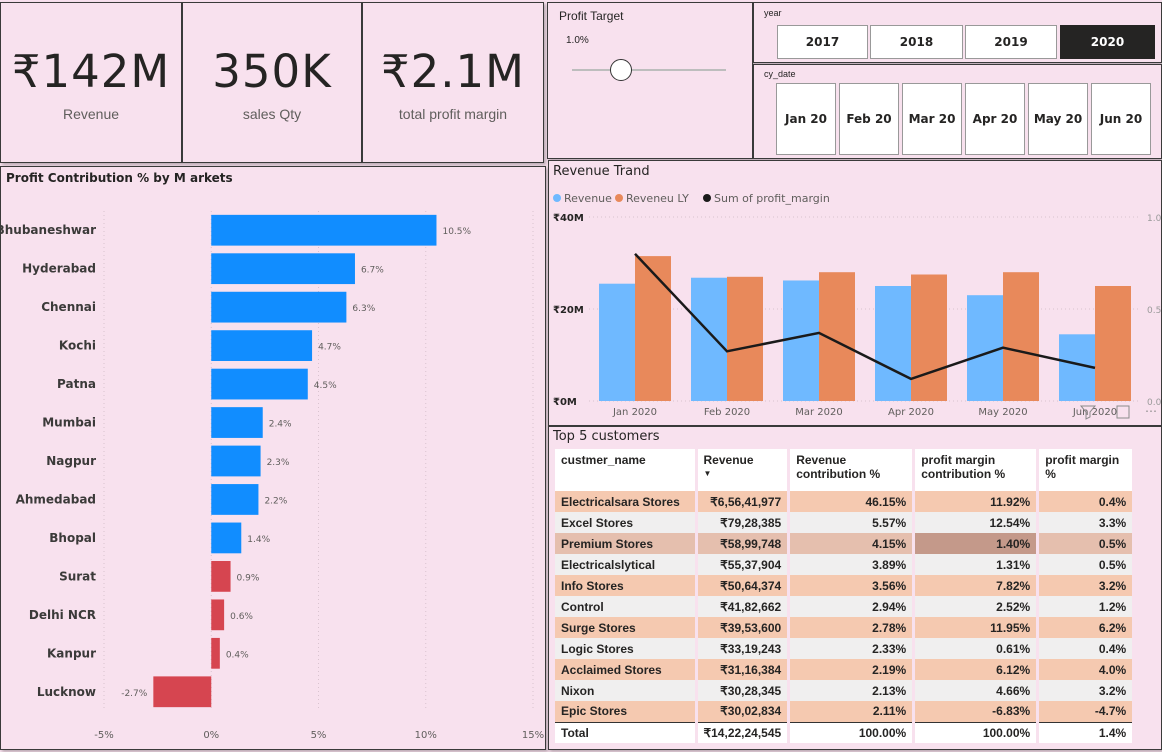  What do you see at coordinates (626, 606) in the screenshot?
I see `cell-customer: Control` at bounding box center [626, 606].